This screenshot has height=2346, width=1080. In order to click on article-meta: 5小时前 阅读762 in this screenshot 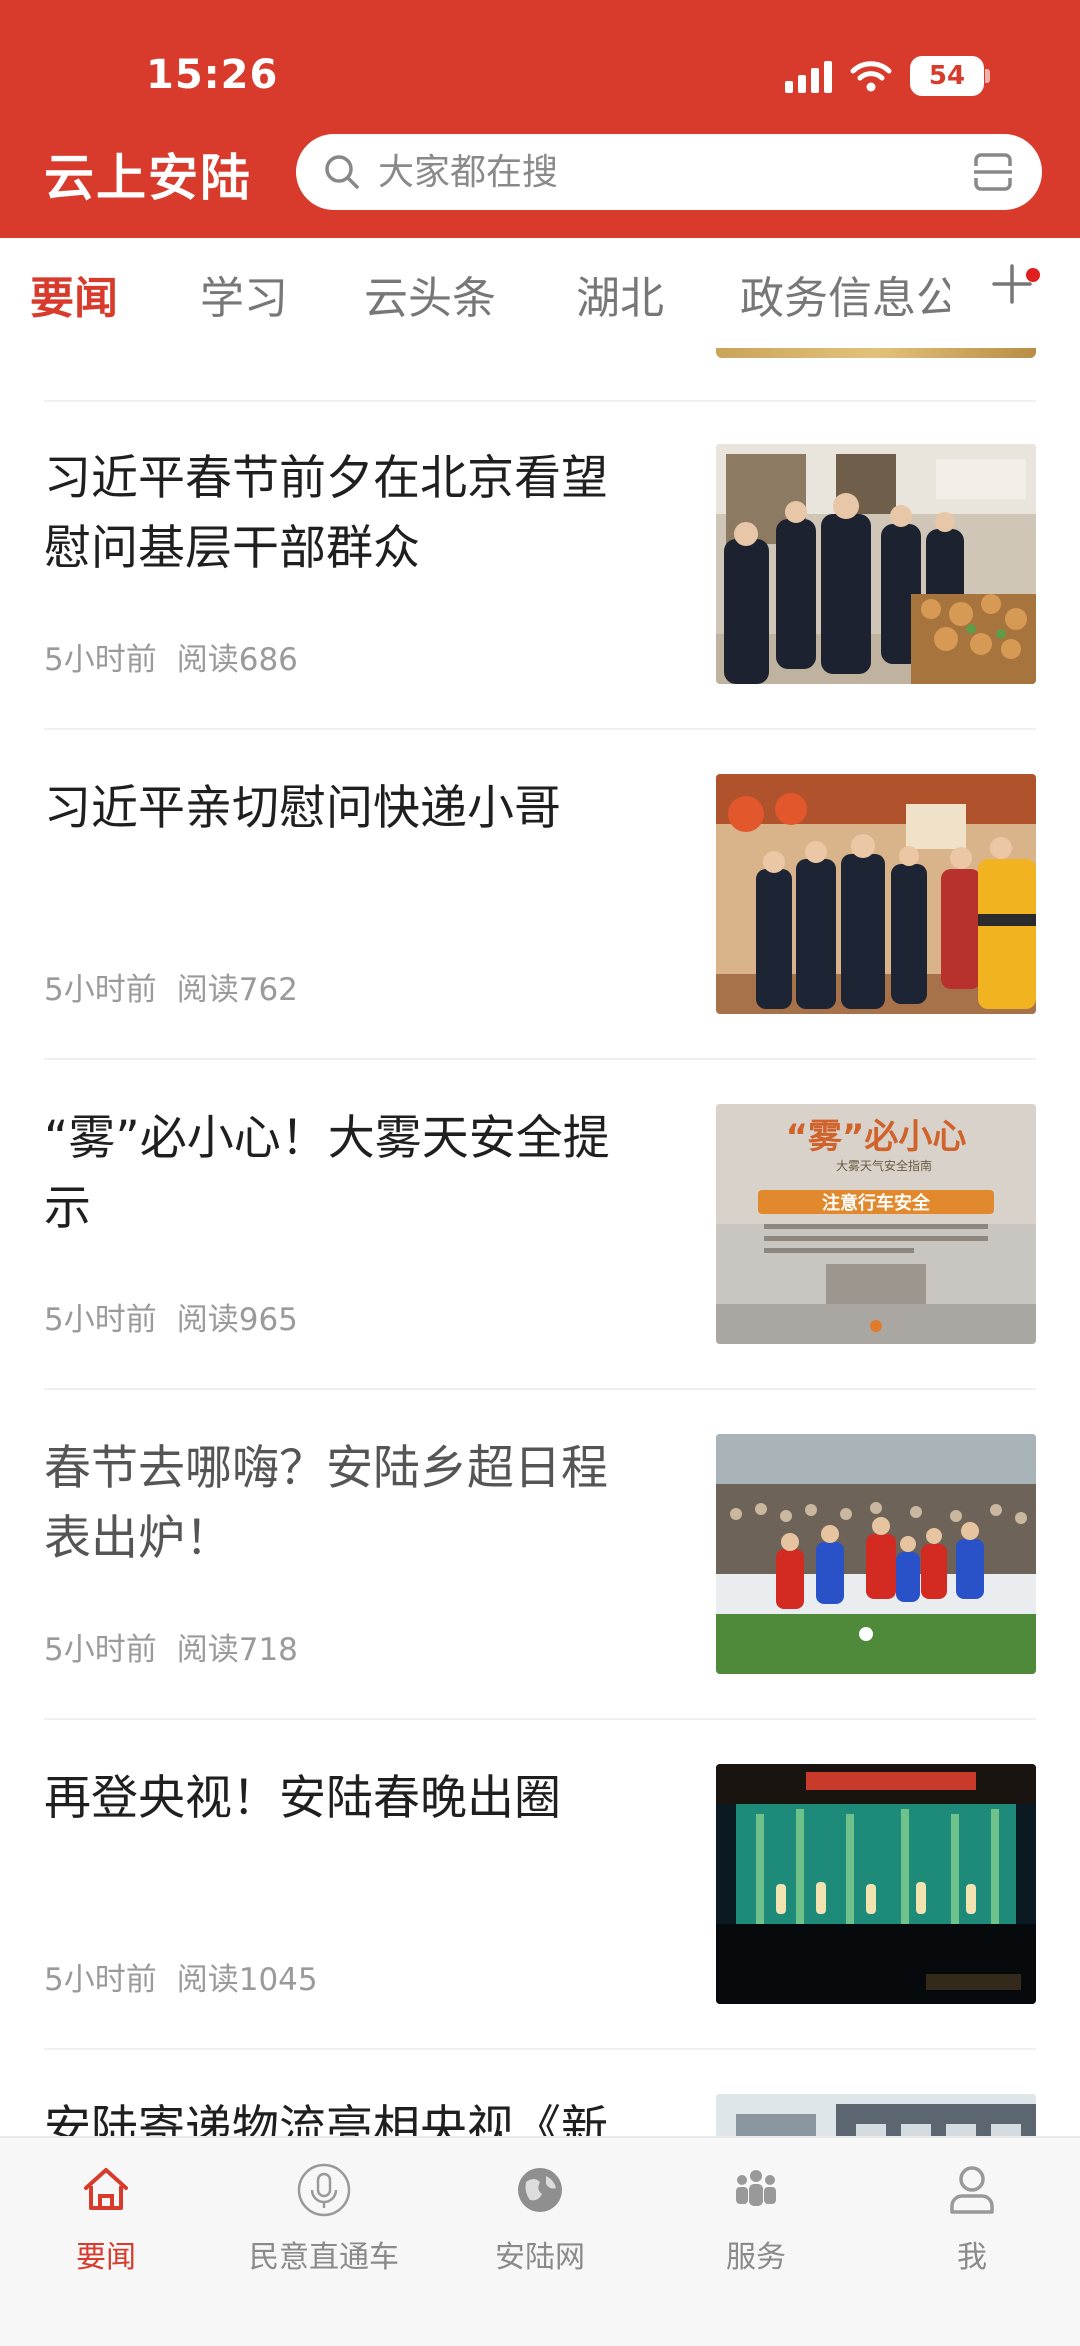, I will do `click(171, 986)`.